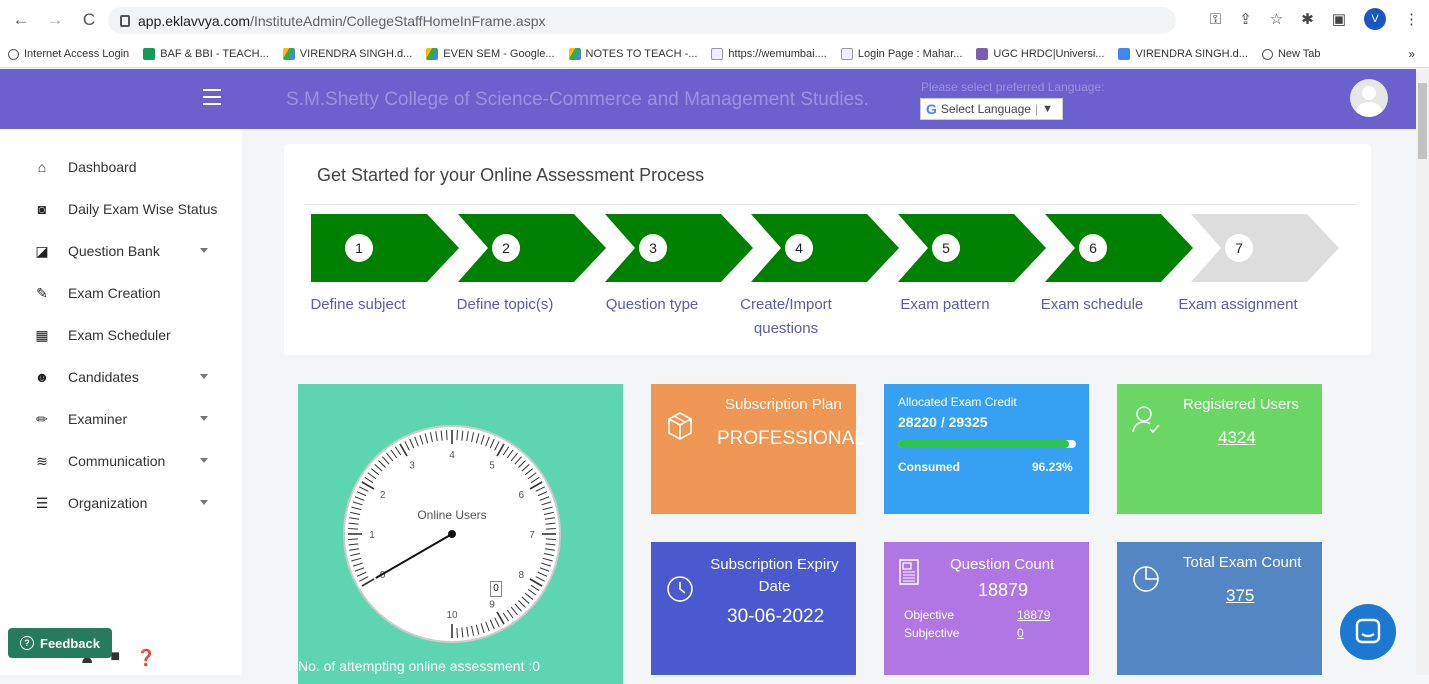 The width and height of the screenshot is (1429, 684). What do you see at coordinates (1242, 562) in the screenshot?
I see `total-exam-count-title: Total Exam Count` at bounding box center [1242, 562].